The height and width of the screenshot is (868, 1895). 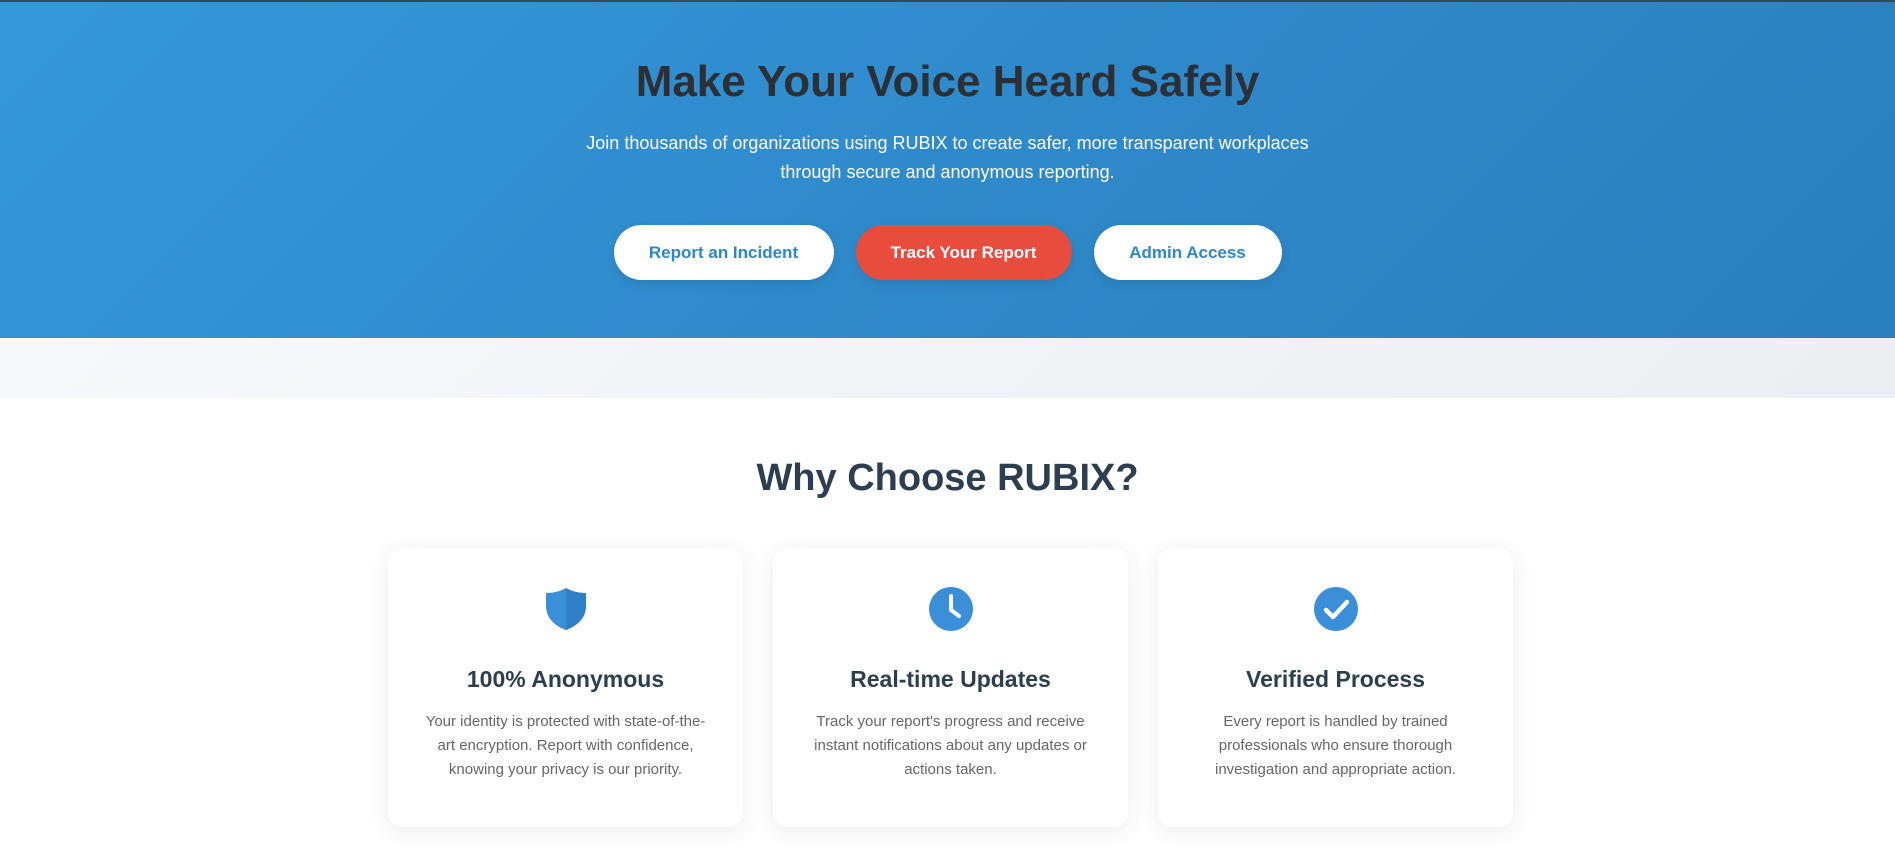 What do you see at coordinates (963, 252) in the screenshot?
I see `track-report-button: Track Your Report` at bounding box center [963, 252].